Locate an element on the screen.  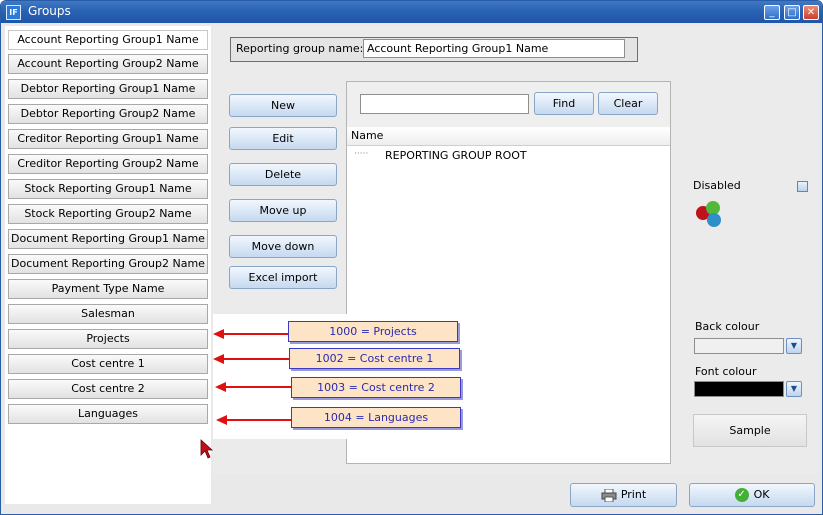
check-icon: ✓ is located at coordinates (741, 495).